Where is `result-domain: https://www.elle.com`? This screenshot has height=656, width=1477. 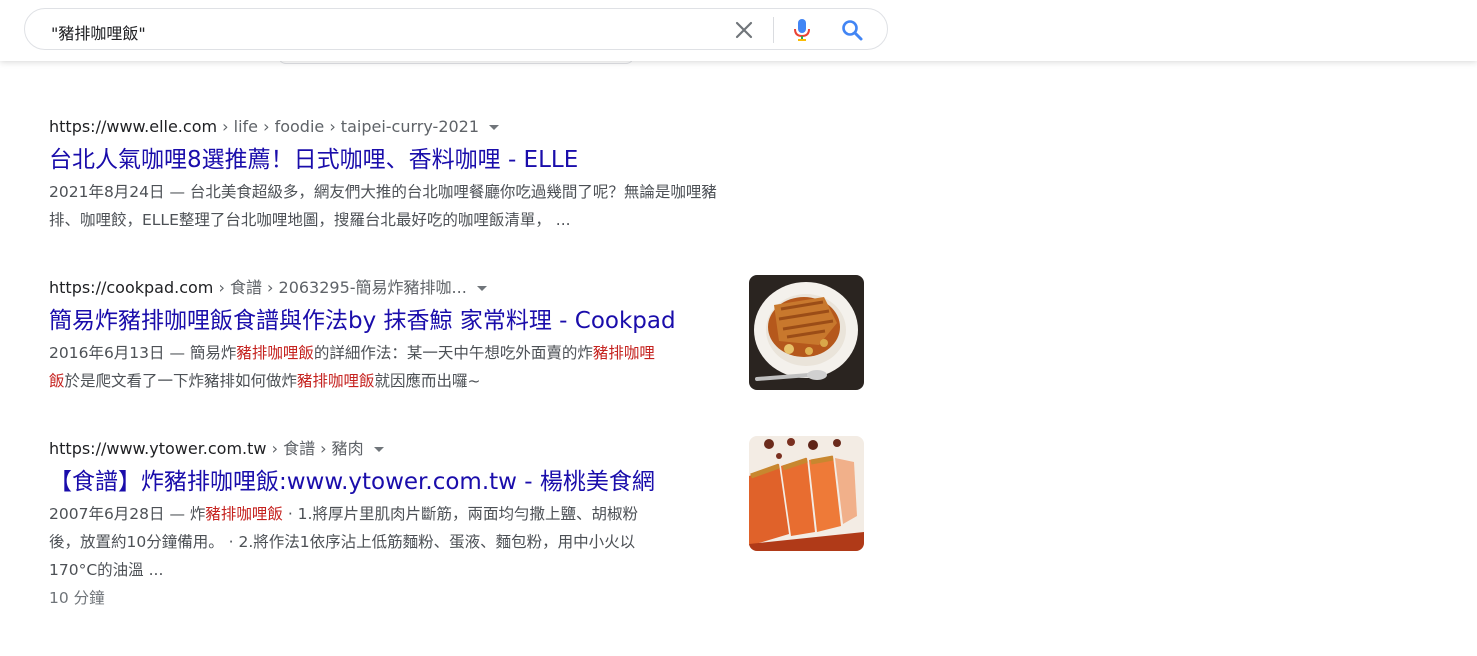
result-domain: https://www.elle.com is located at coordinates (133, 126).